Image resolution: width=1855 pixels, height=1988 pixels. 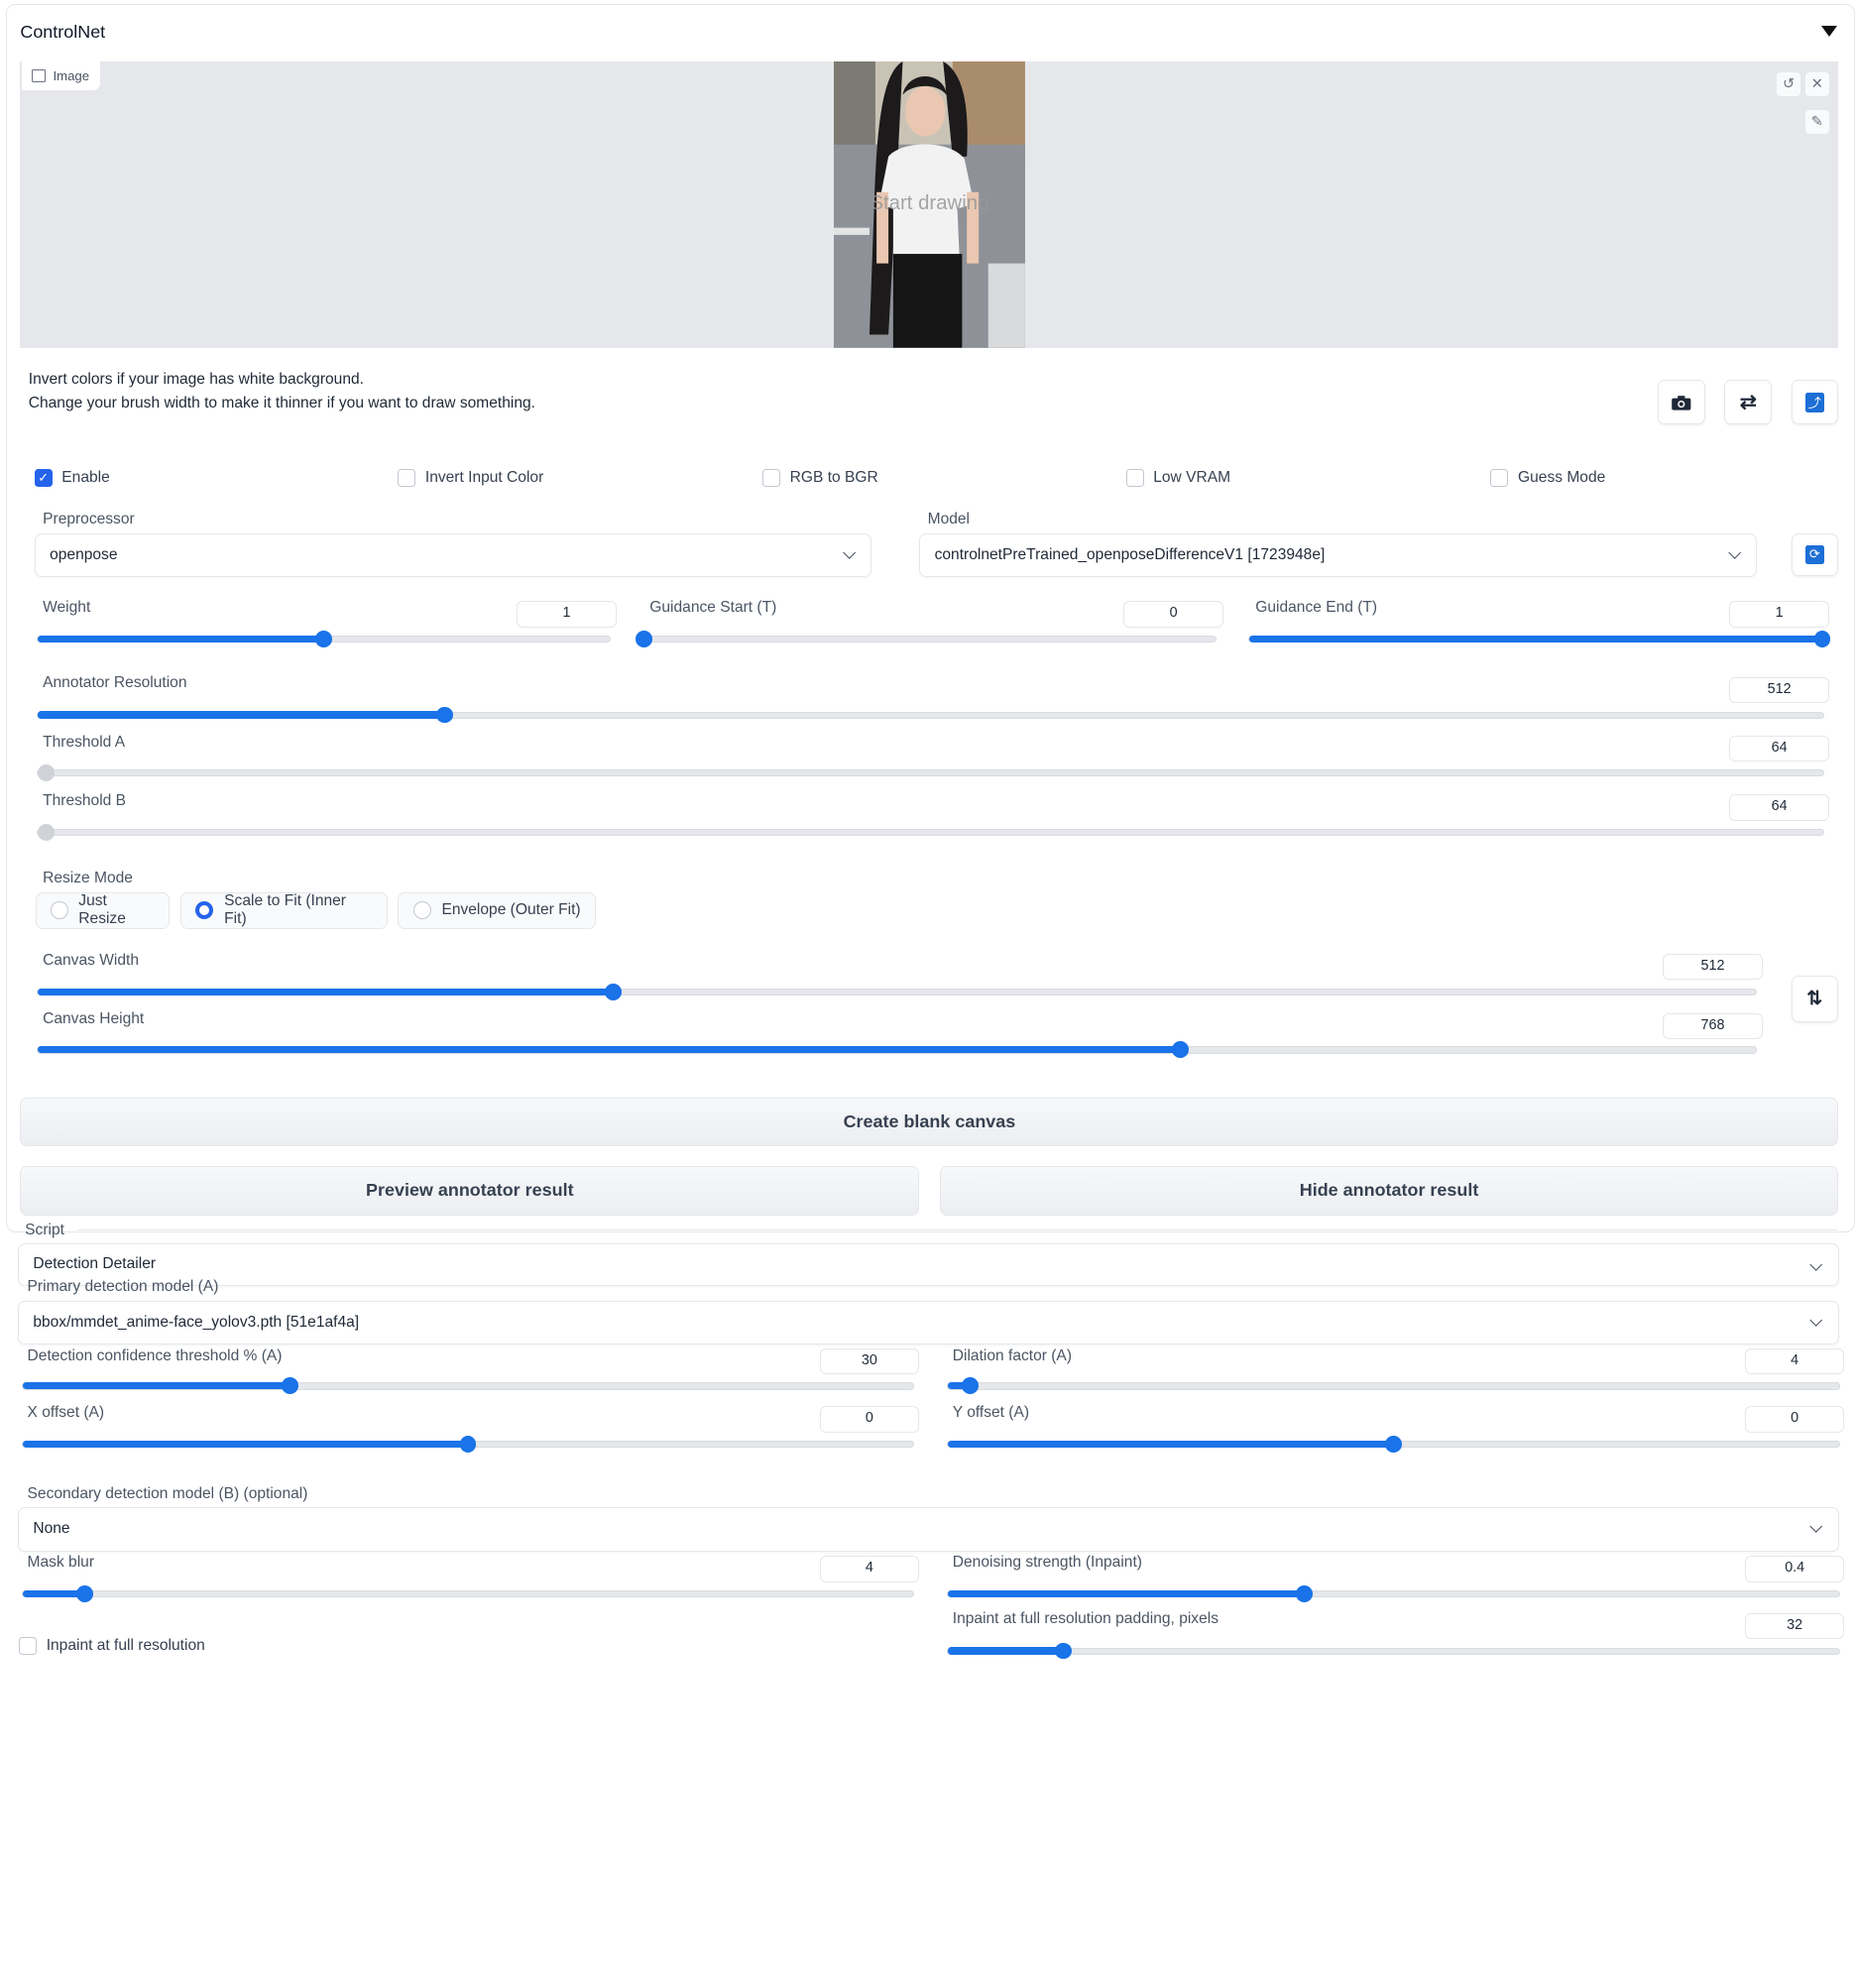 I want to click on controlnet-title: ControlNet, so click(x=62, y=32).